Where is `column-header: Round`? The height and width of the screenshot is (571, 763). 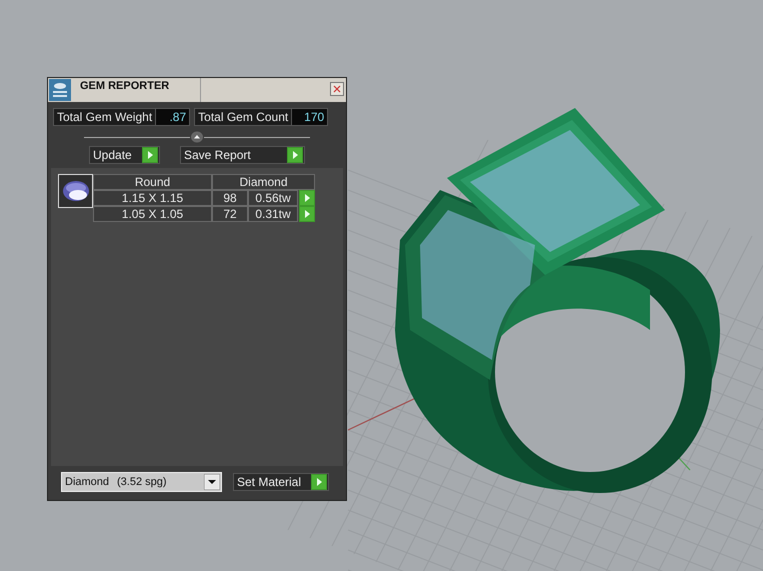 column-header: Round is located at coordinates (152, 182).